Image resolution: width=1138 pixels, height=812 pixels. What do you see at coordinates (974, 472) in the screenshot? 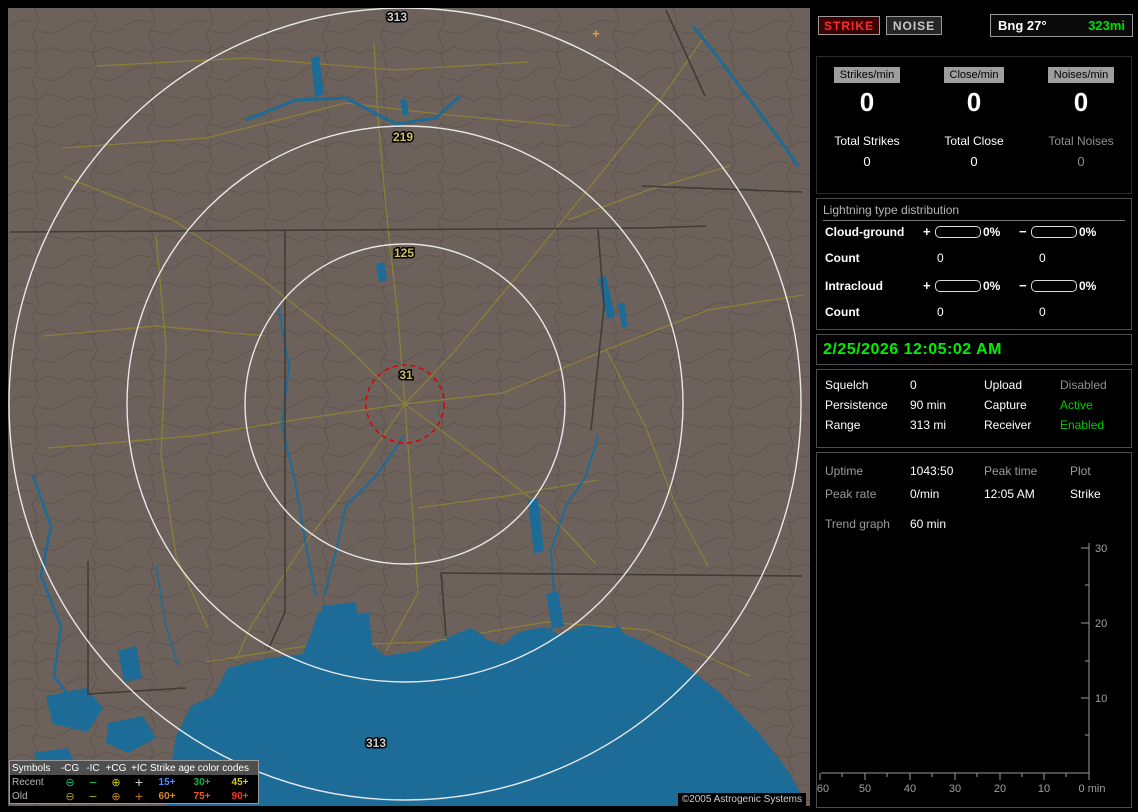
I see `status-row: Uptime 1043:50 Peak time Plot` at bounding box center [974, 472].